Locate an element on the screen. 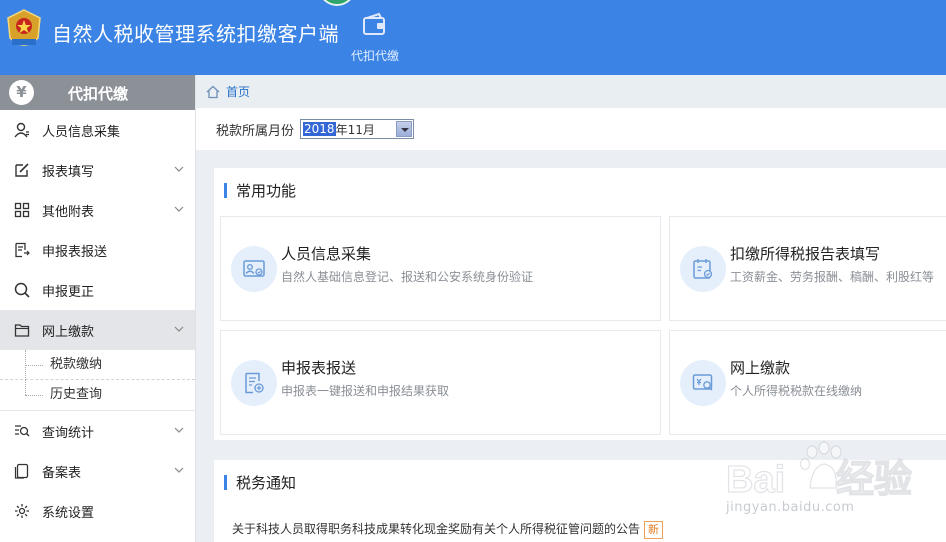 Image resolution: width=946 pixels, height=542 pixels. sidebar-subitem-label: 历史查询 is located at coordinates (76, 394).